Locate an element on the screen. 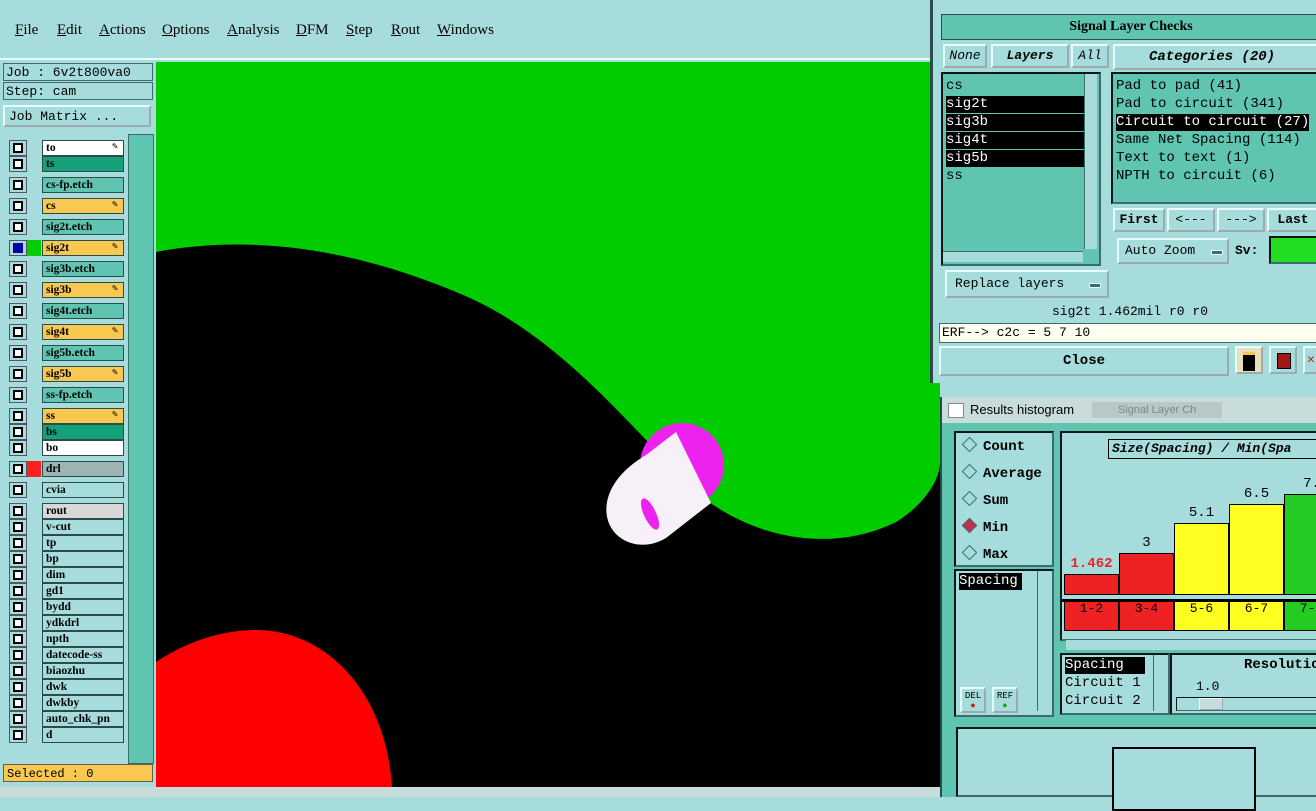  layer-name: sig3b.etch is located at coordinates (83, 269).